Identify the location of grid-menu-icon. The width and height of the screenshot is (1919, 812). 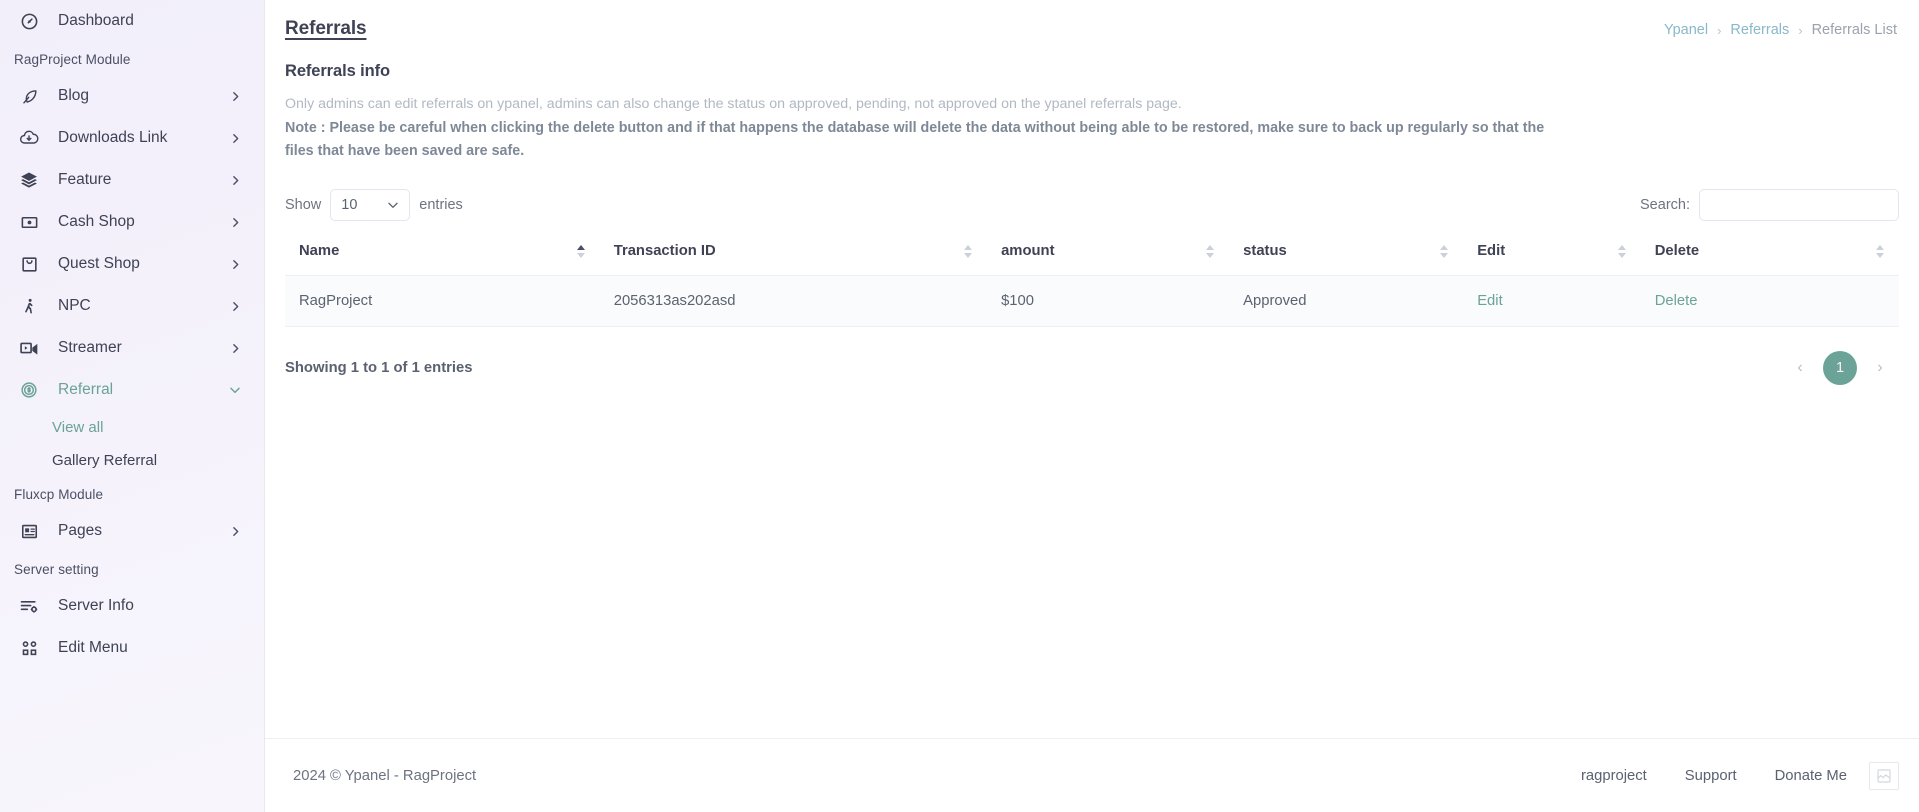
(29, 648).